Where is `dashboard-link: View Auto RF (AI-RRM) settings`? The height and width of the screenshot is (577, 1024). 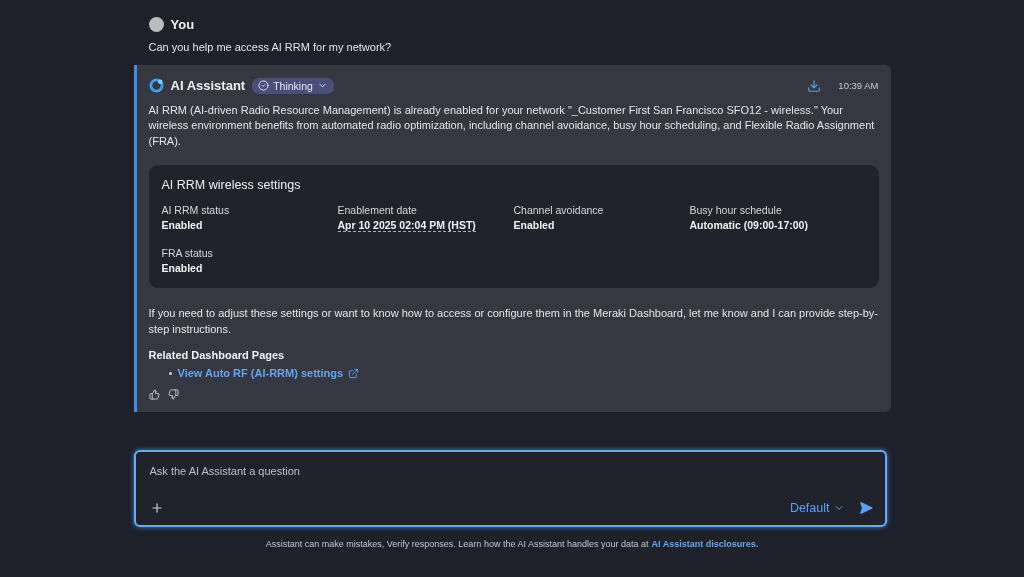 dashboard-link: View Auto RF (AI-RRM) settings is located at coordinates (268, 373).